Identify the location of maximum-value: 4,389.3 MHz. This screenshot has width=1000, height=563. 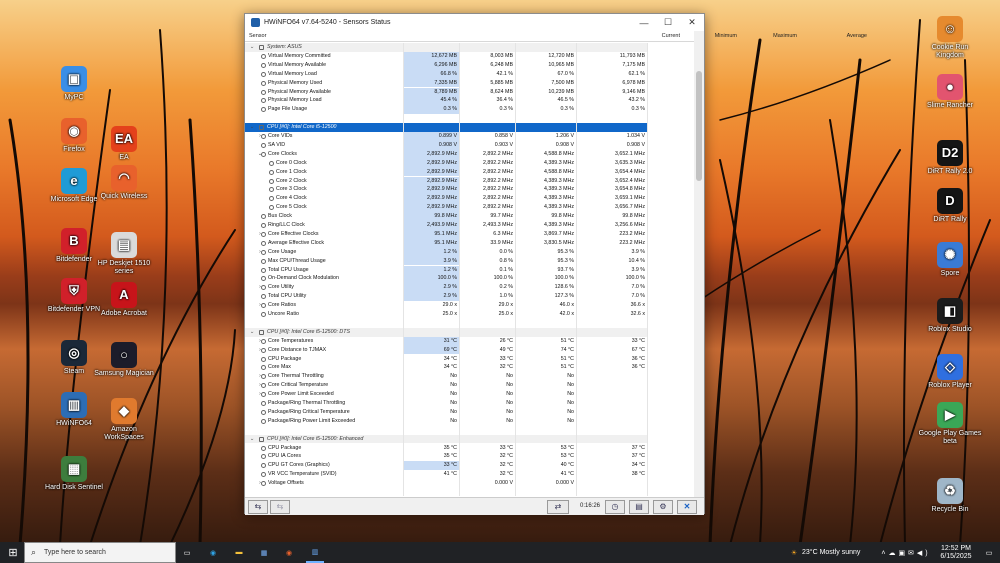
(558, 162).